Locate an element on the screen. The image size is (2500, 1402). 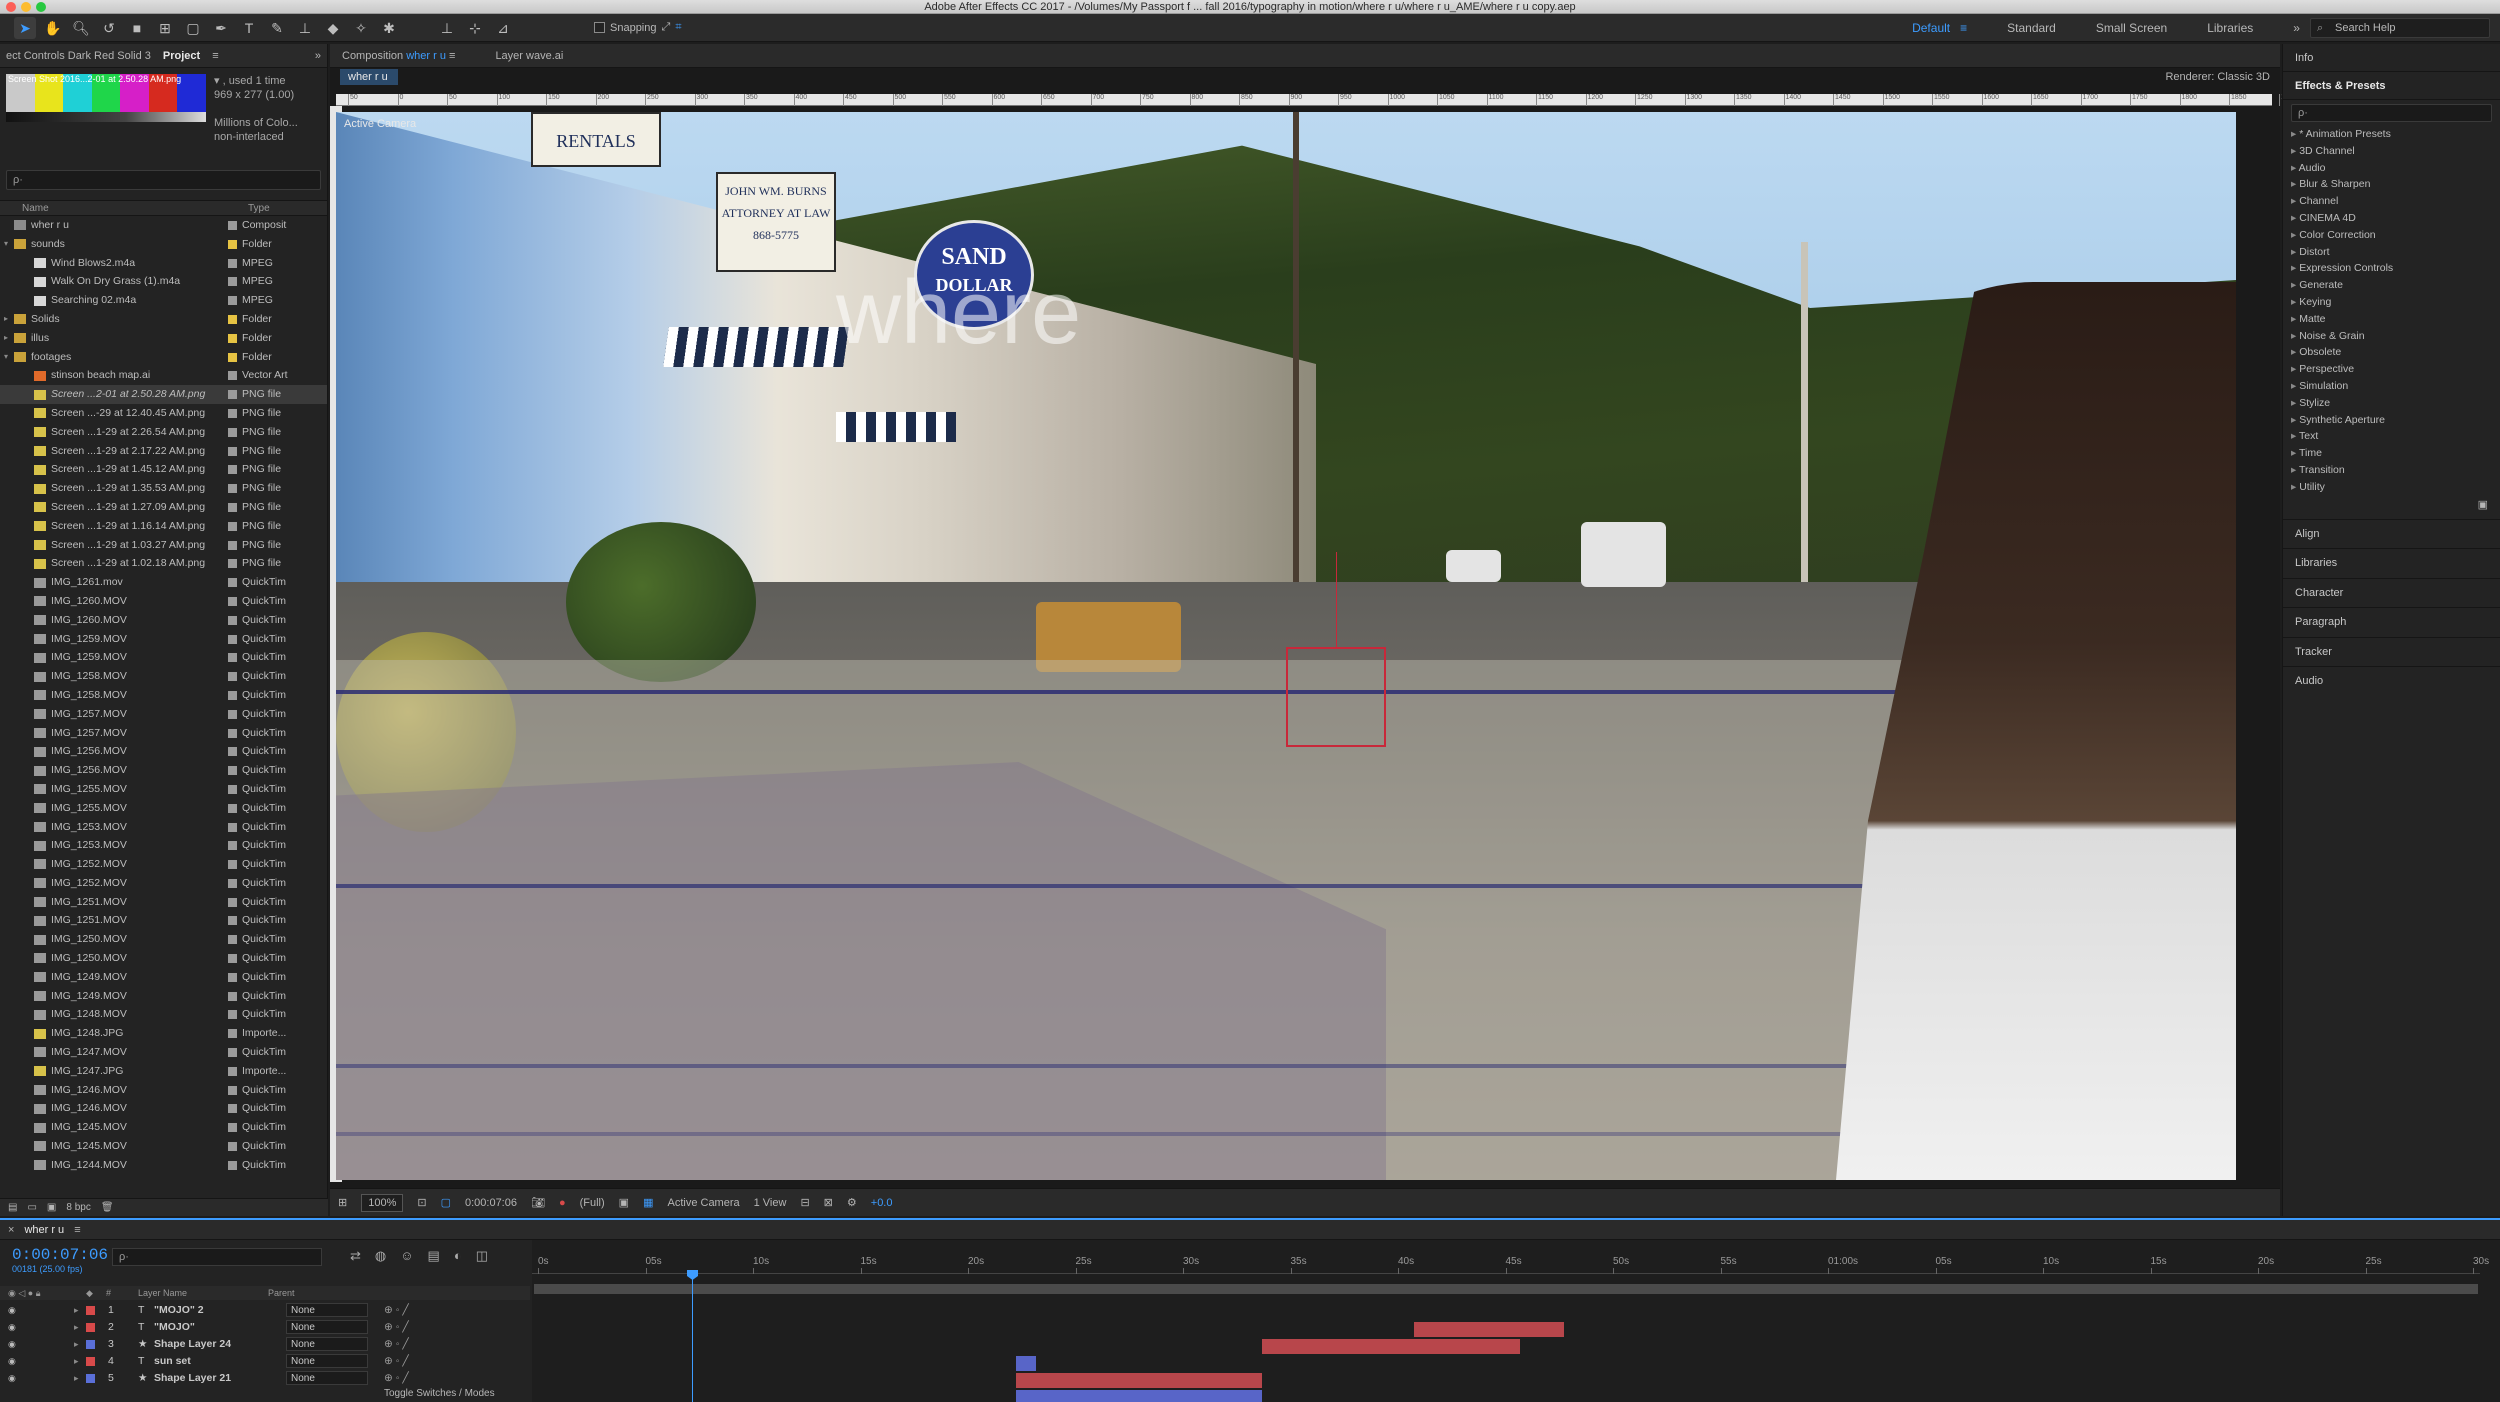
effect-category: CINEMA 4D is located at coordinates (2395, 218).